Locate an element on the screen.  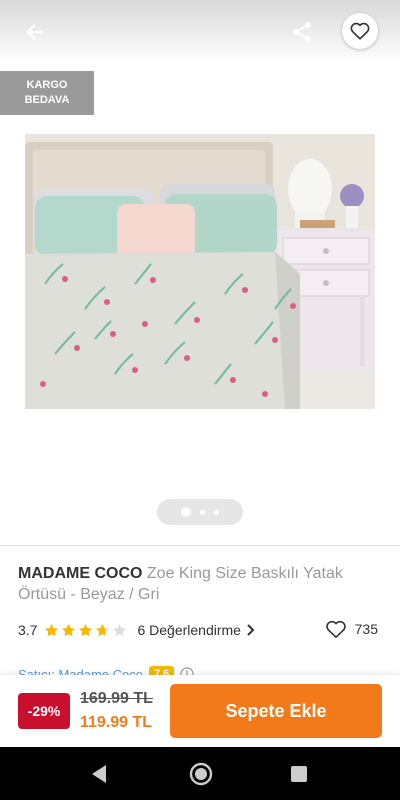
favorite-count: 735 is located at coordinates (351, 629).